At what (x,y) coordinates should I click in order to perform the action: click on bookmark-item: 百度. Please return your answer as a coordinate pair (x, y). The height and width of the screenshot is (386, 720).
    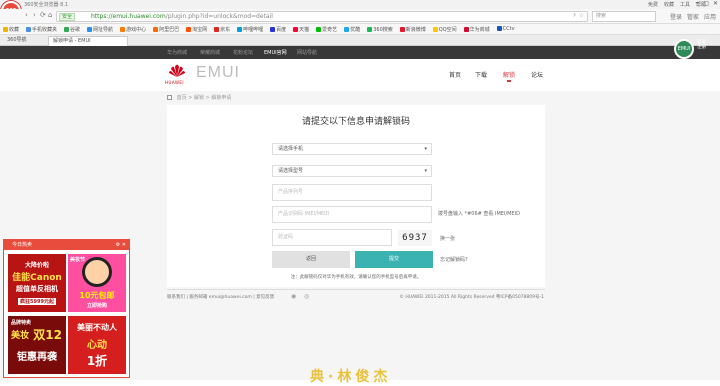
    Looking at the image, I should click on (278, 29).